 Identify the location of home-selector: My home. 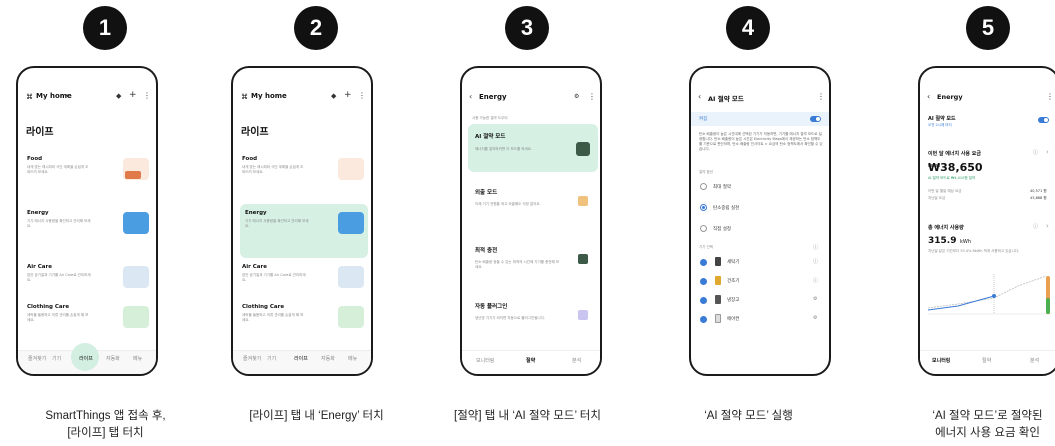
(269, 96).